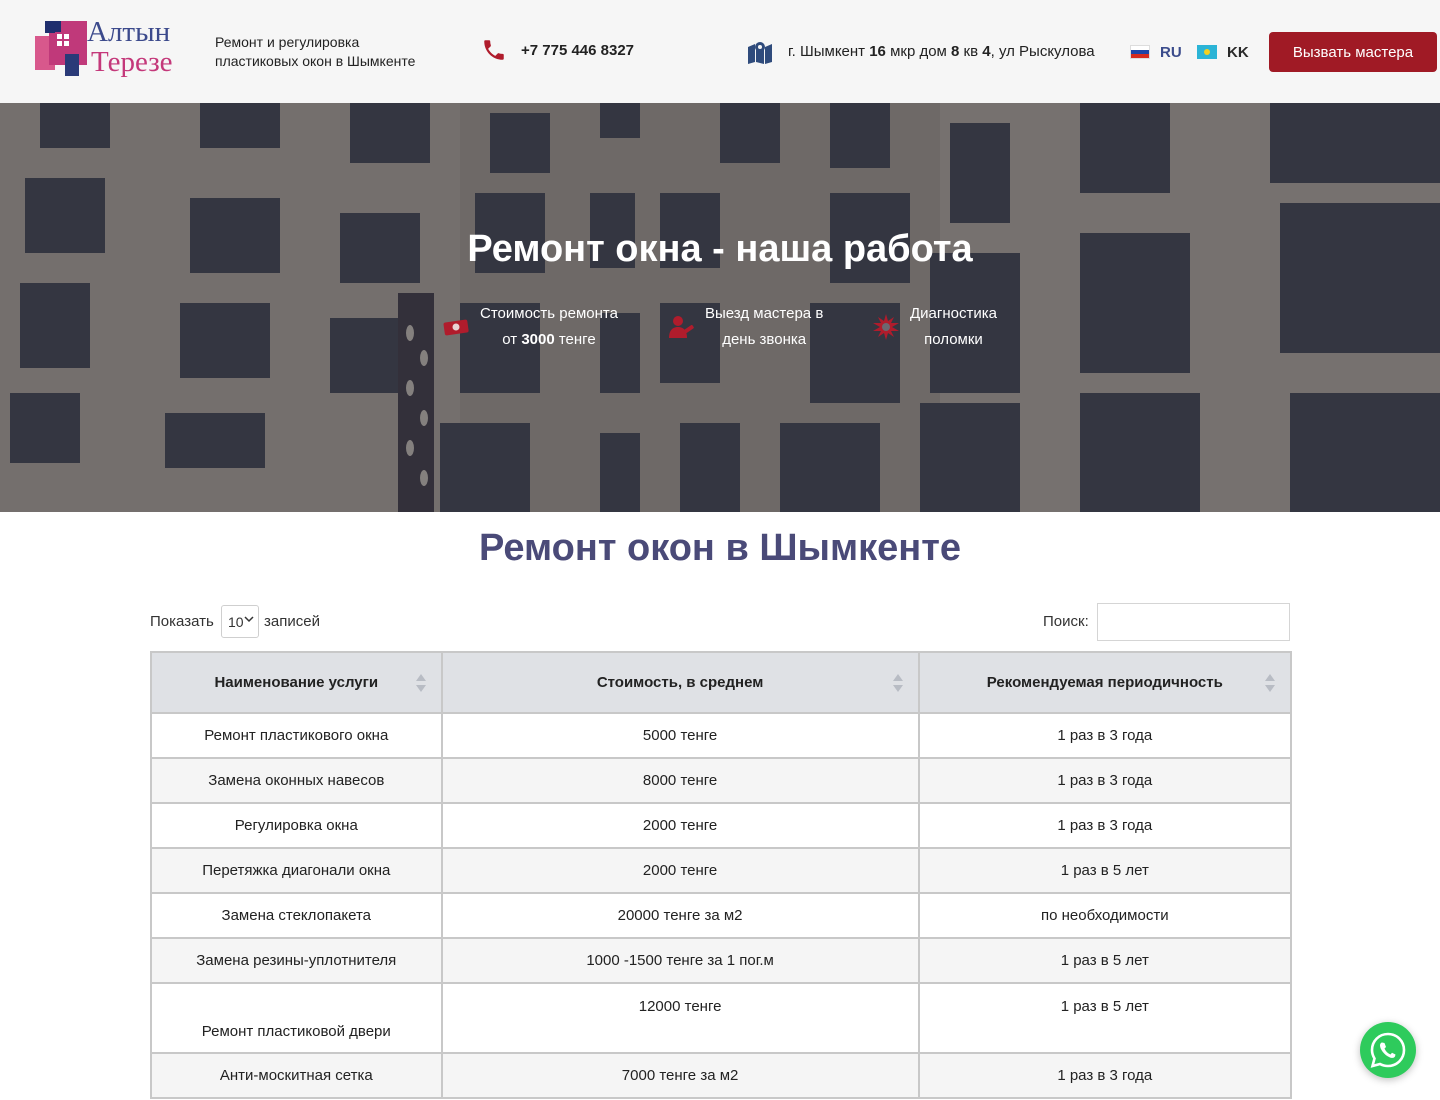 The image size is (1440, 1100). What do you see at coordinates (72, 65) in the screenshot?
I see `logo-shape` at bounding box center [72, 65].